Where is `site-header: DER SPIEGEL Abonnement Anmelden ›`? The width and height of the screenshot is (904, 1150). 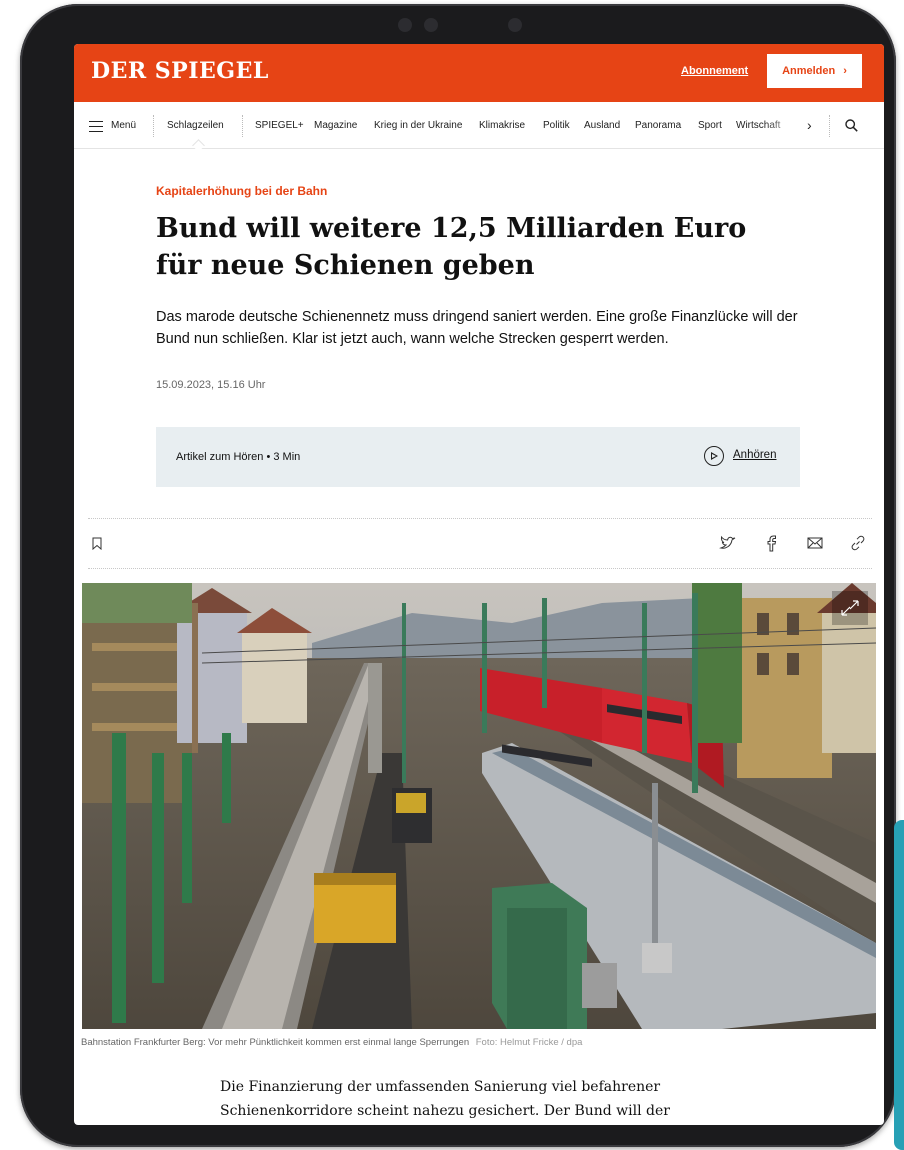
site-header: DER SPIEGEL Abonnement Anmelden › is located at coordinates (479, 73).